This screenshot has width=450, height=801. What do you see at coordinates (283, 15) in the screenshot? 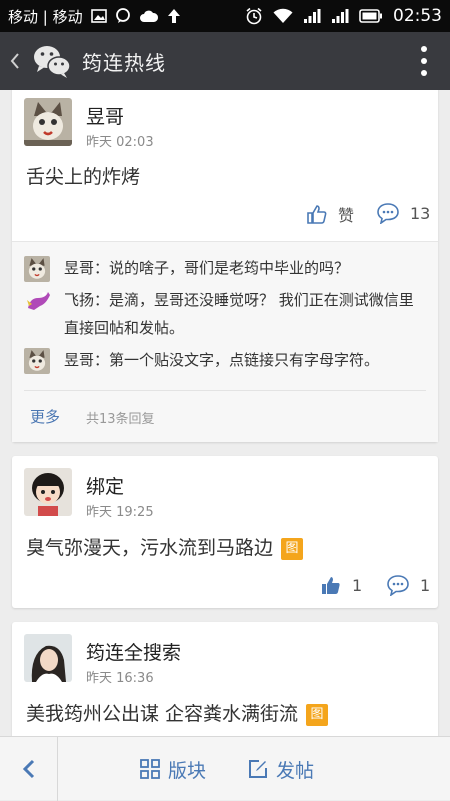
I see `wifi-icon` at bounding box center [283, 15].